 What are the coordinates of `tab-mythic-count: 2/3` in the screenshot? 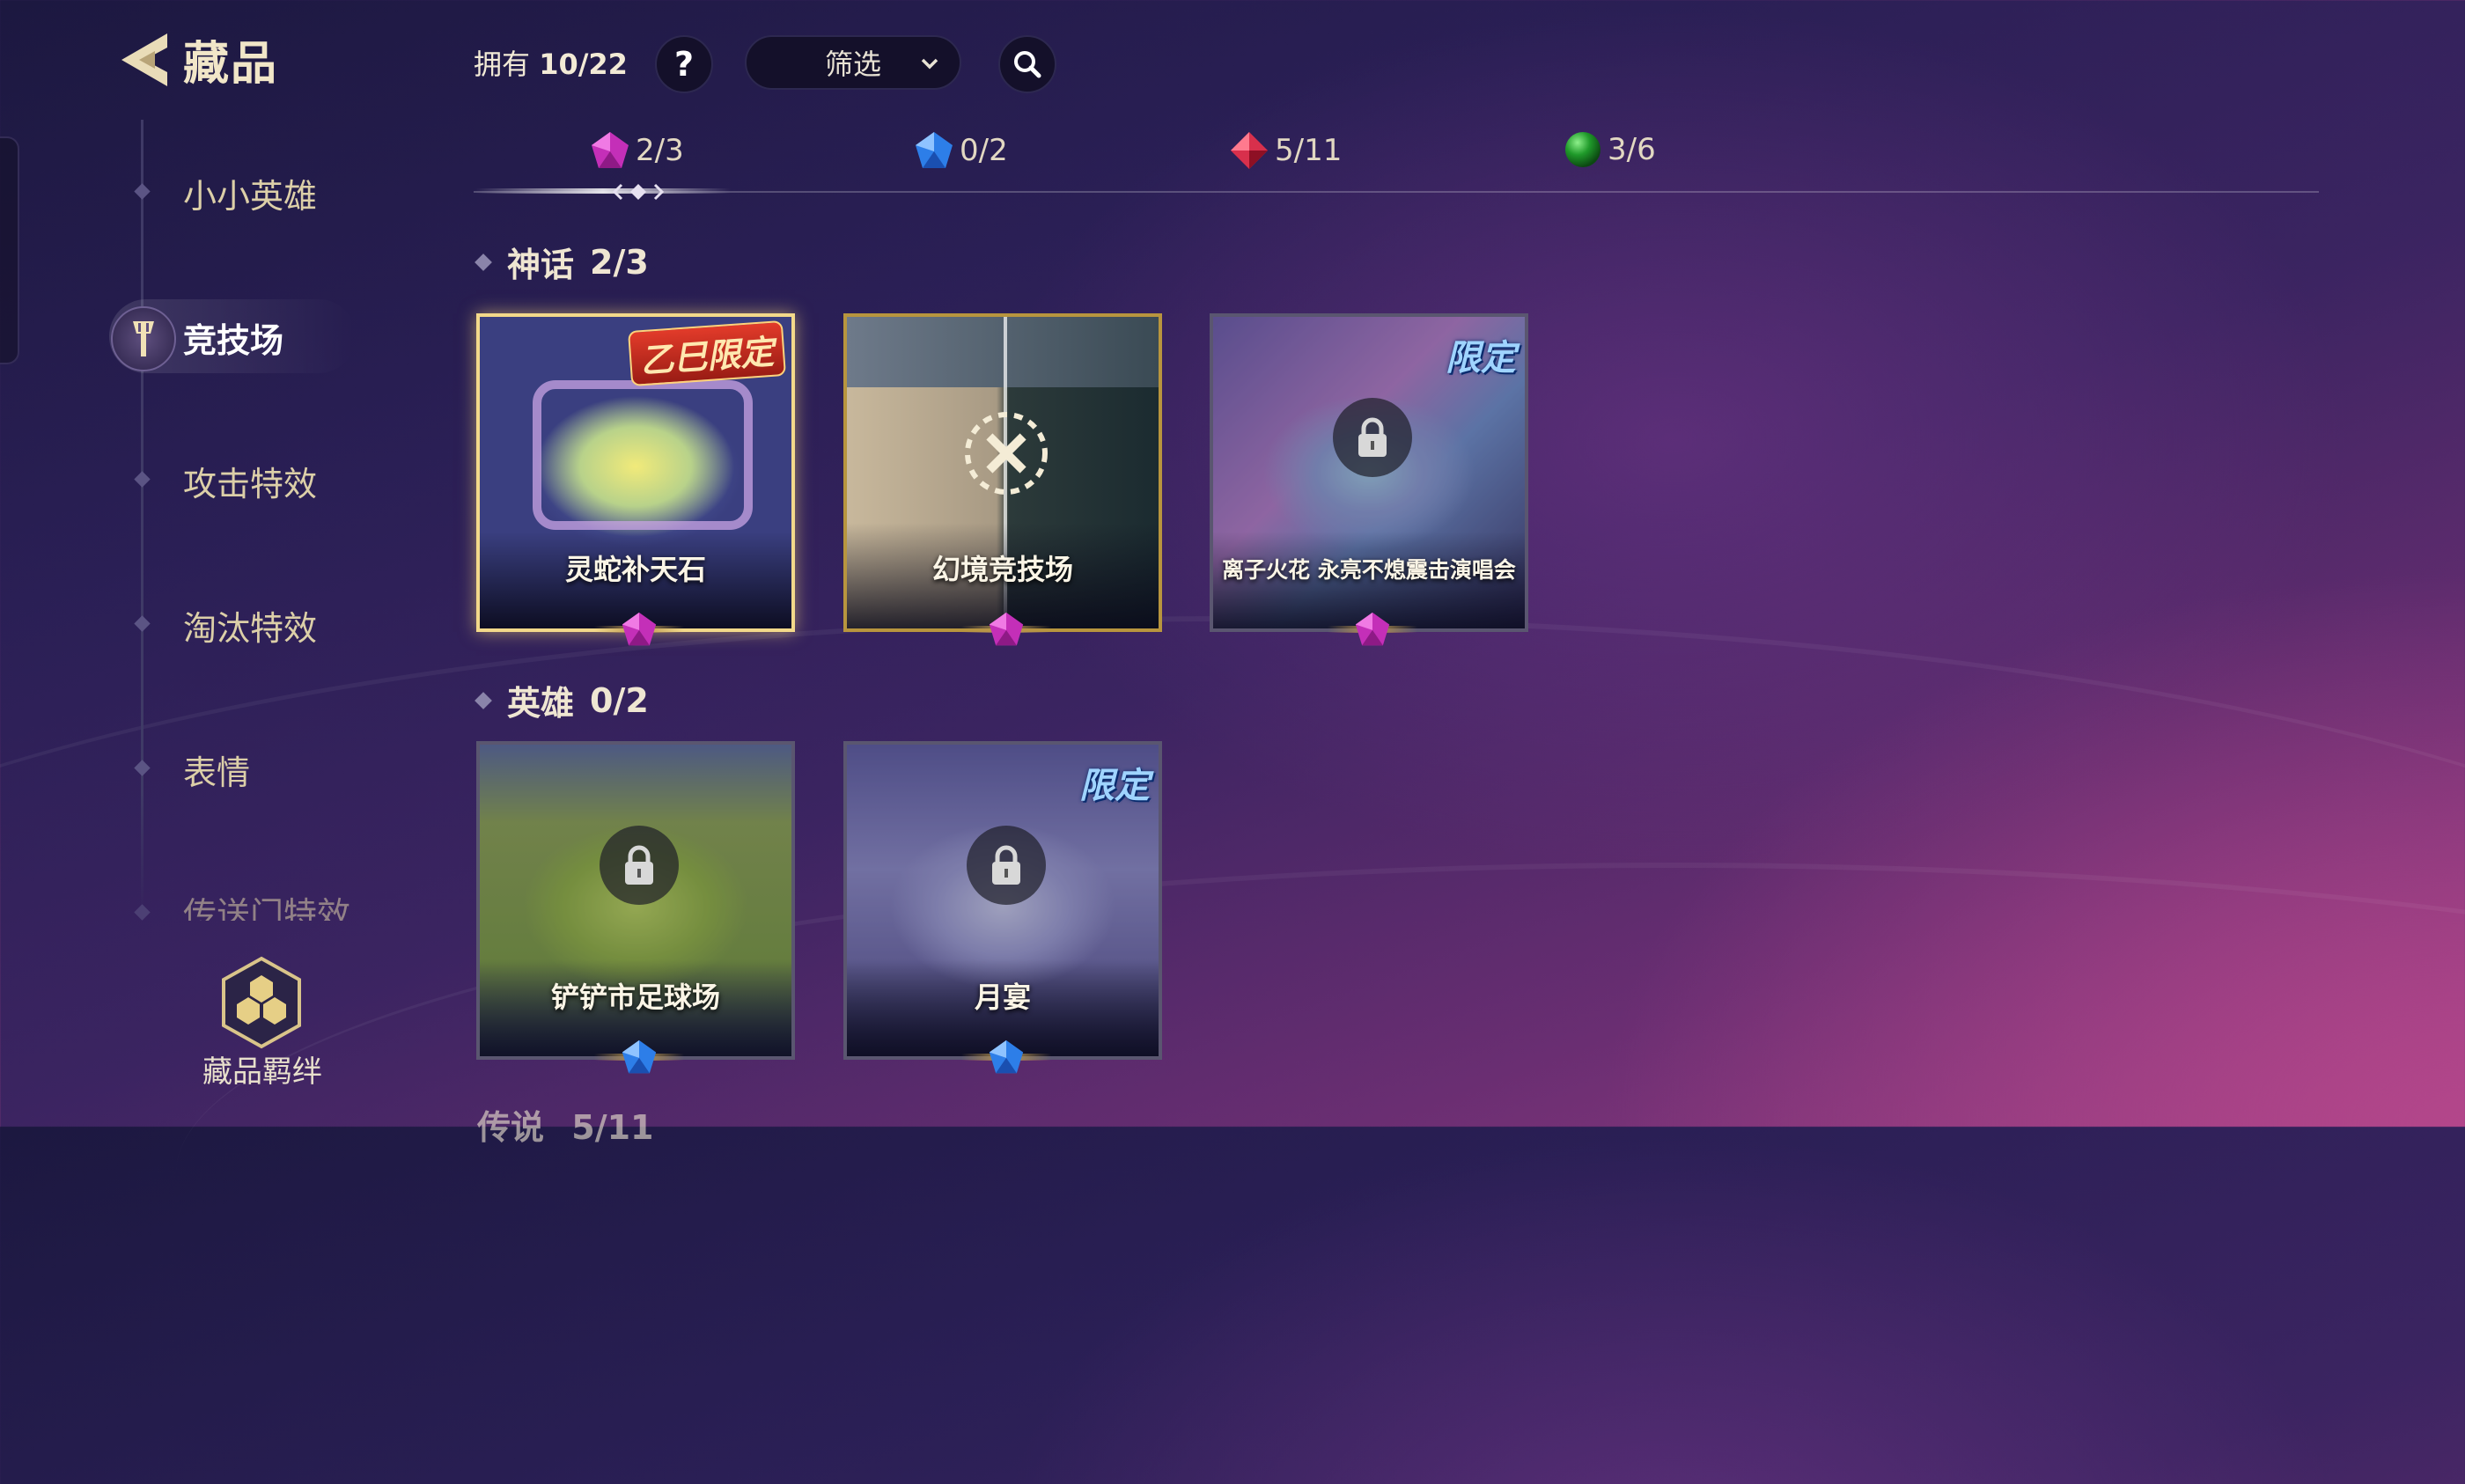 It's located at (660, 150).